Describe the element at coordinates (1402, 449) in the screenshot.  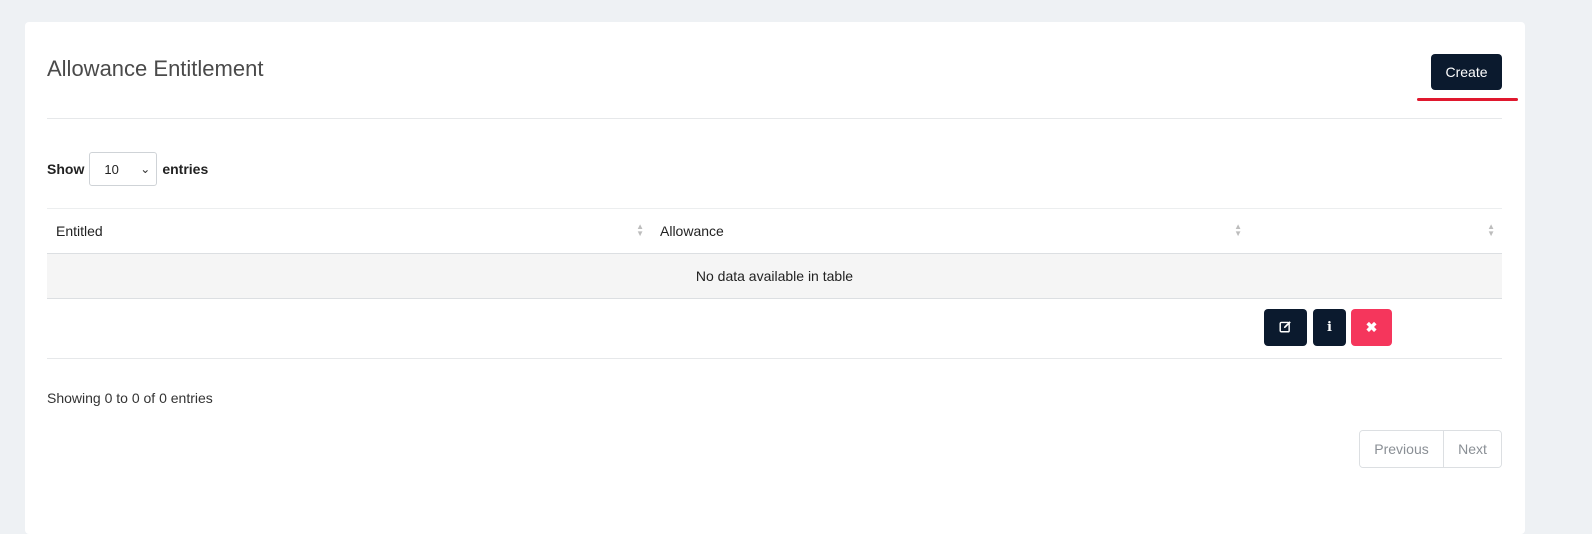
I see `previous-page-button: Previous` at that location.